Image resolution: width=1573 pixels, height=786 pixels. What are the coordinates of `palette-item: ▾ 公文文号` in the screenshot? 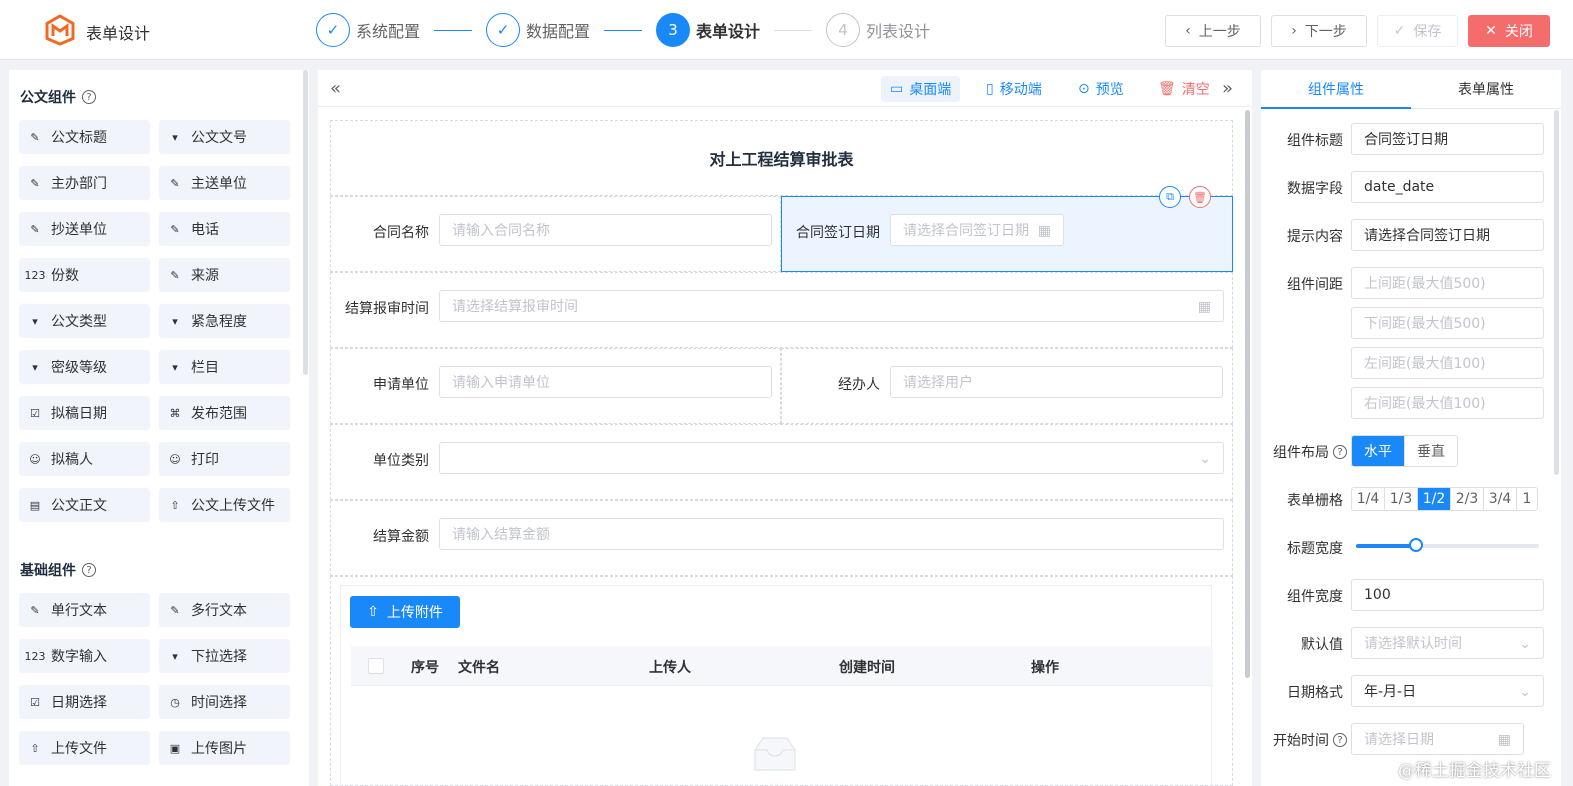 It's located at (224, 137).